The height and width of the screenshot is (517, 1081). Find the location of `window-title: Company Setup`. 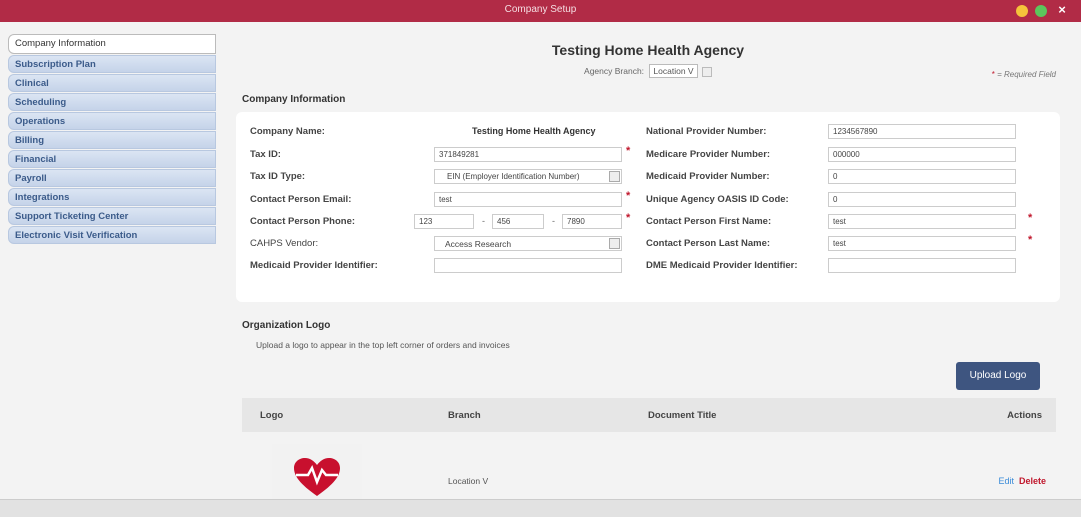

window-title: Company Setup is located at coordinates (540, 9).